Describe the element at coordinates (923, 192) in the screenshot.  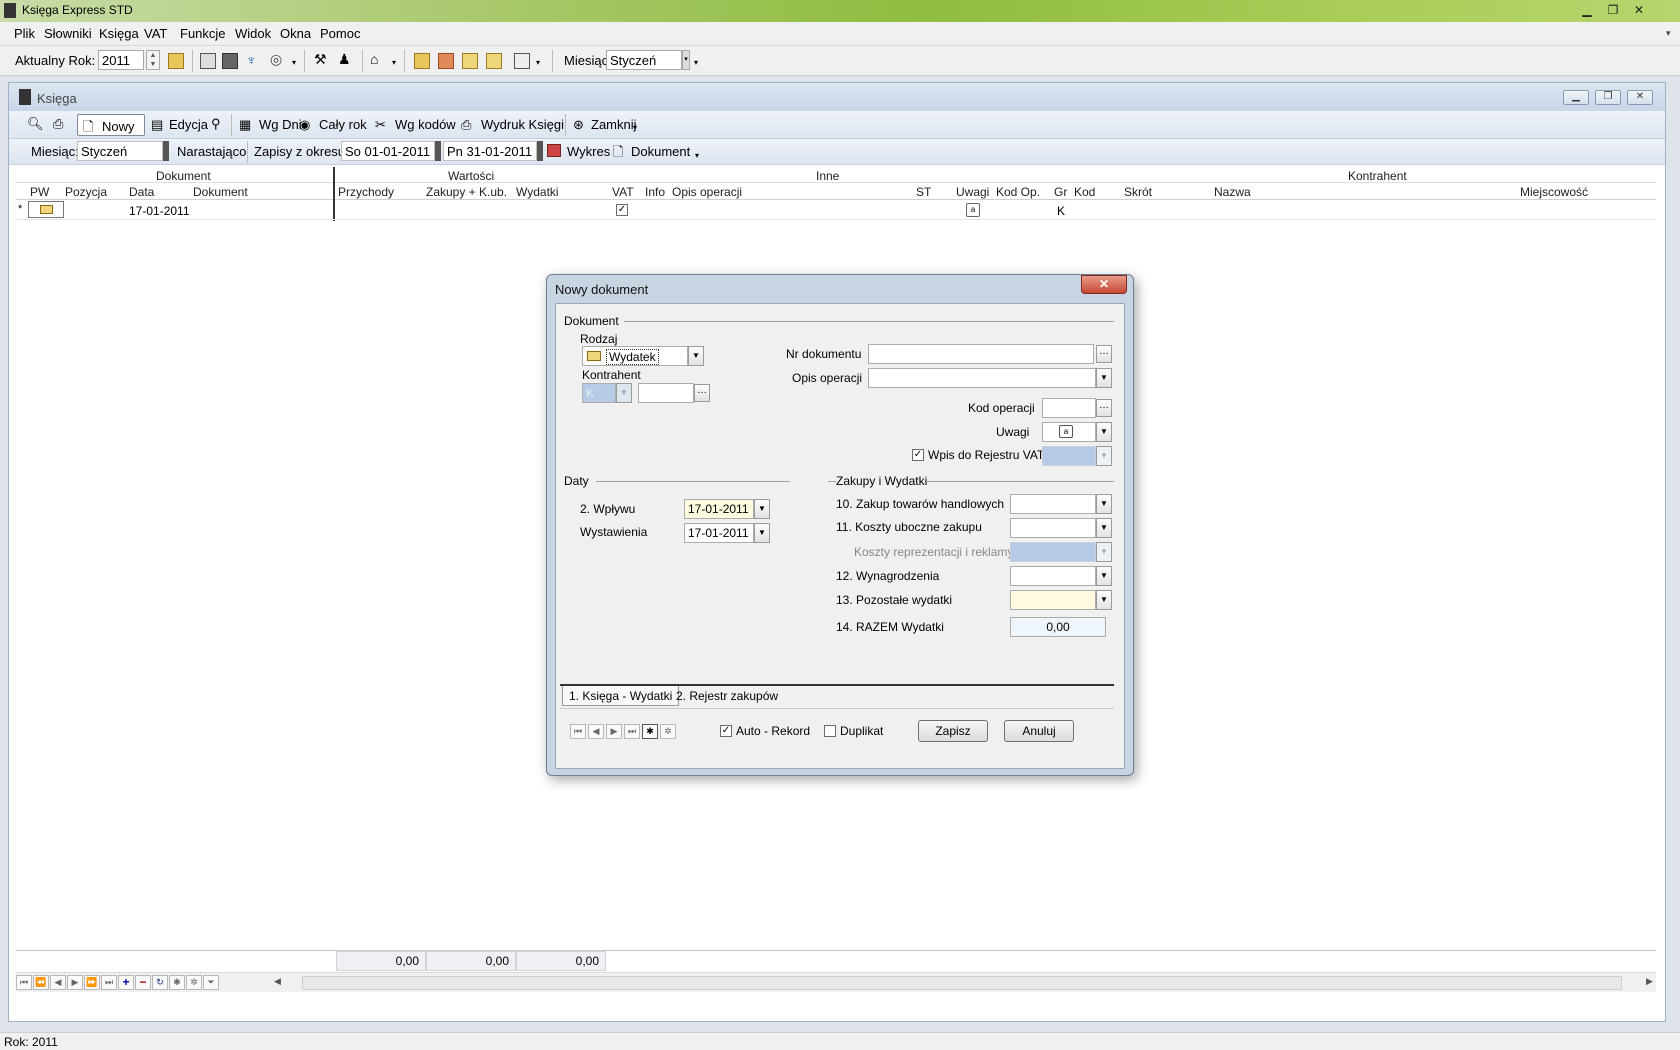
I see `col-st: ST` at that location.